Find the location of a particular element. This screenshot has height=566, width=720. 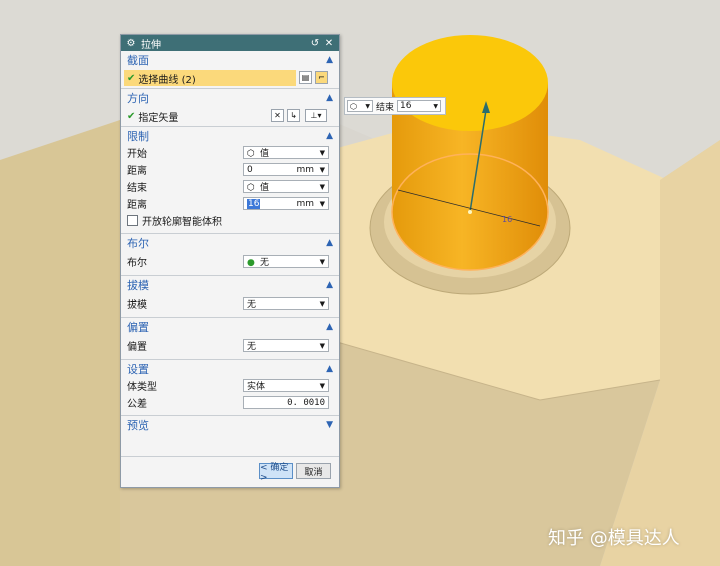

body-type-row: 体类型 实体 ▼ is located at coordinates (230, 385).